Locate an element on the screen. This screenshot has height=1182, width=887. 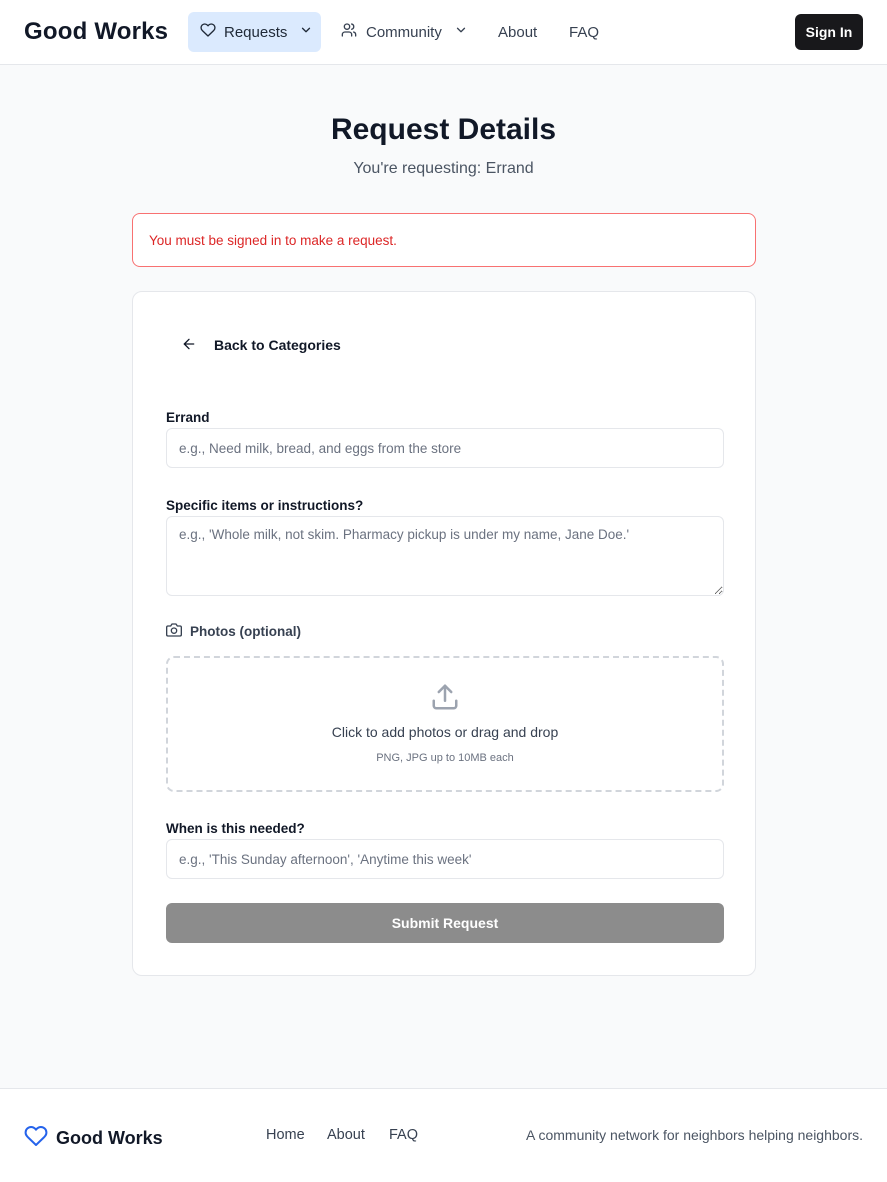
nav-community-label: Community is located at coordinates (404, 32).